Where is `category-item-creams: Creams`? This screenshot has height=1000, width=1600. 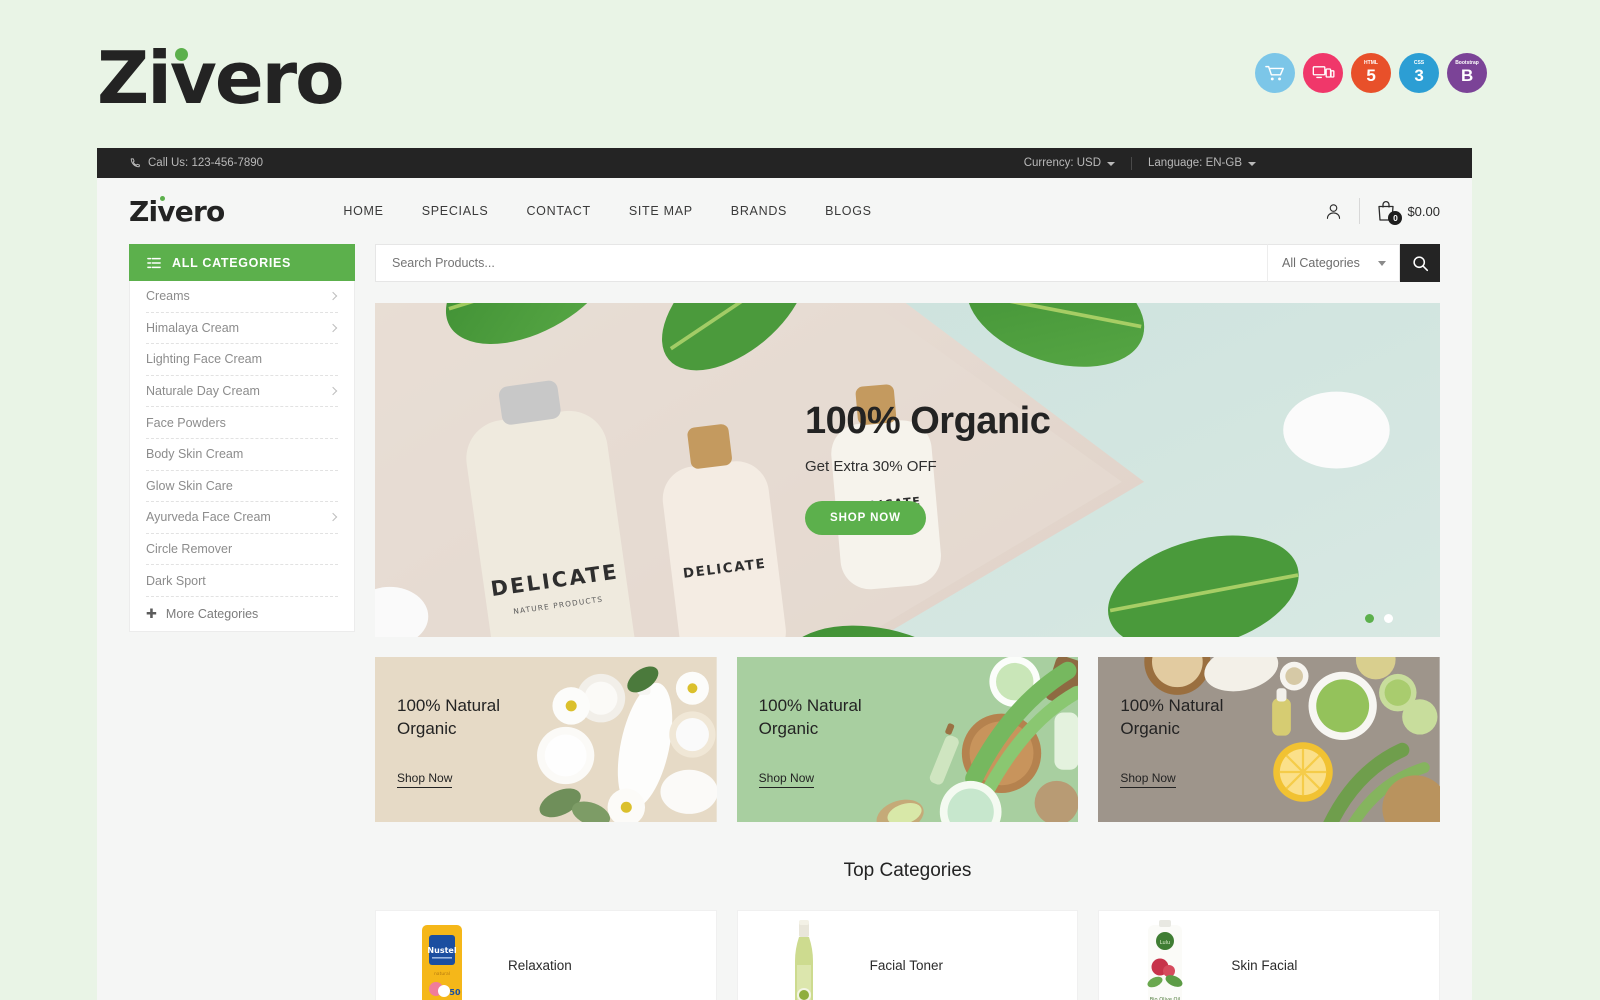 category-item-creams: Creams is located at coordinates (242, 297).